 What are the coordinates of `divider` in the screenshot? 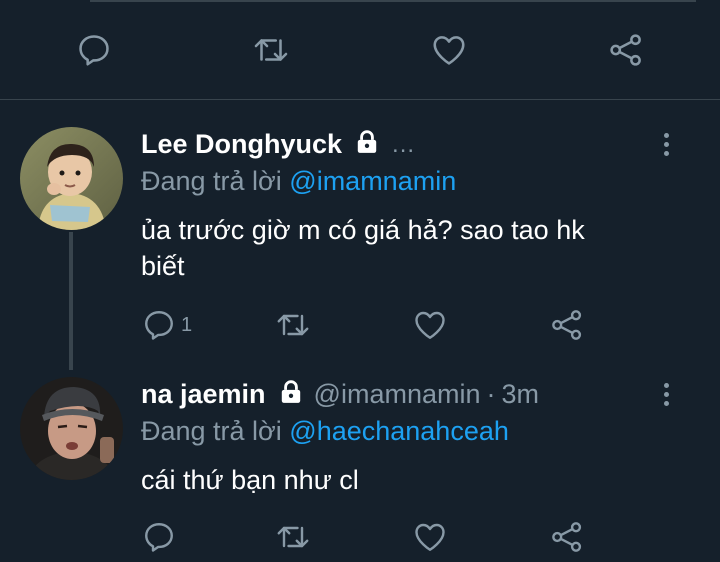 It's located at (360, 99).